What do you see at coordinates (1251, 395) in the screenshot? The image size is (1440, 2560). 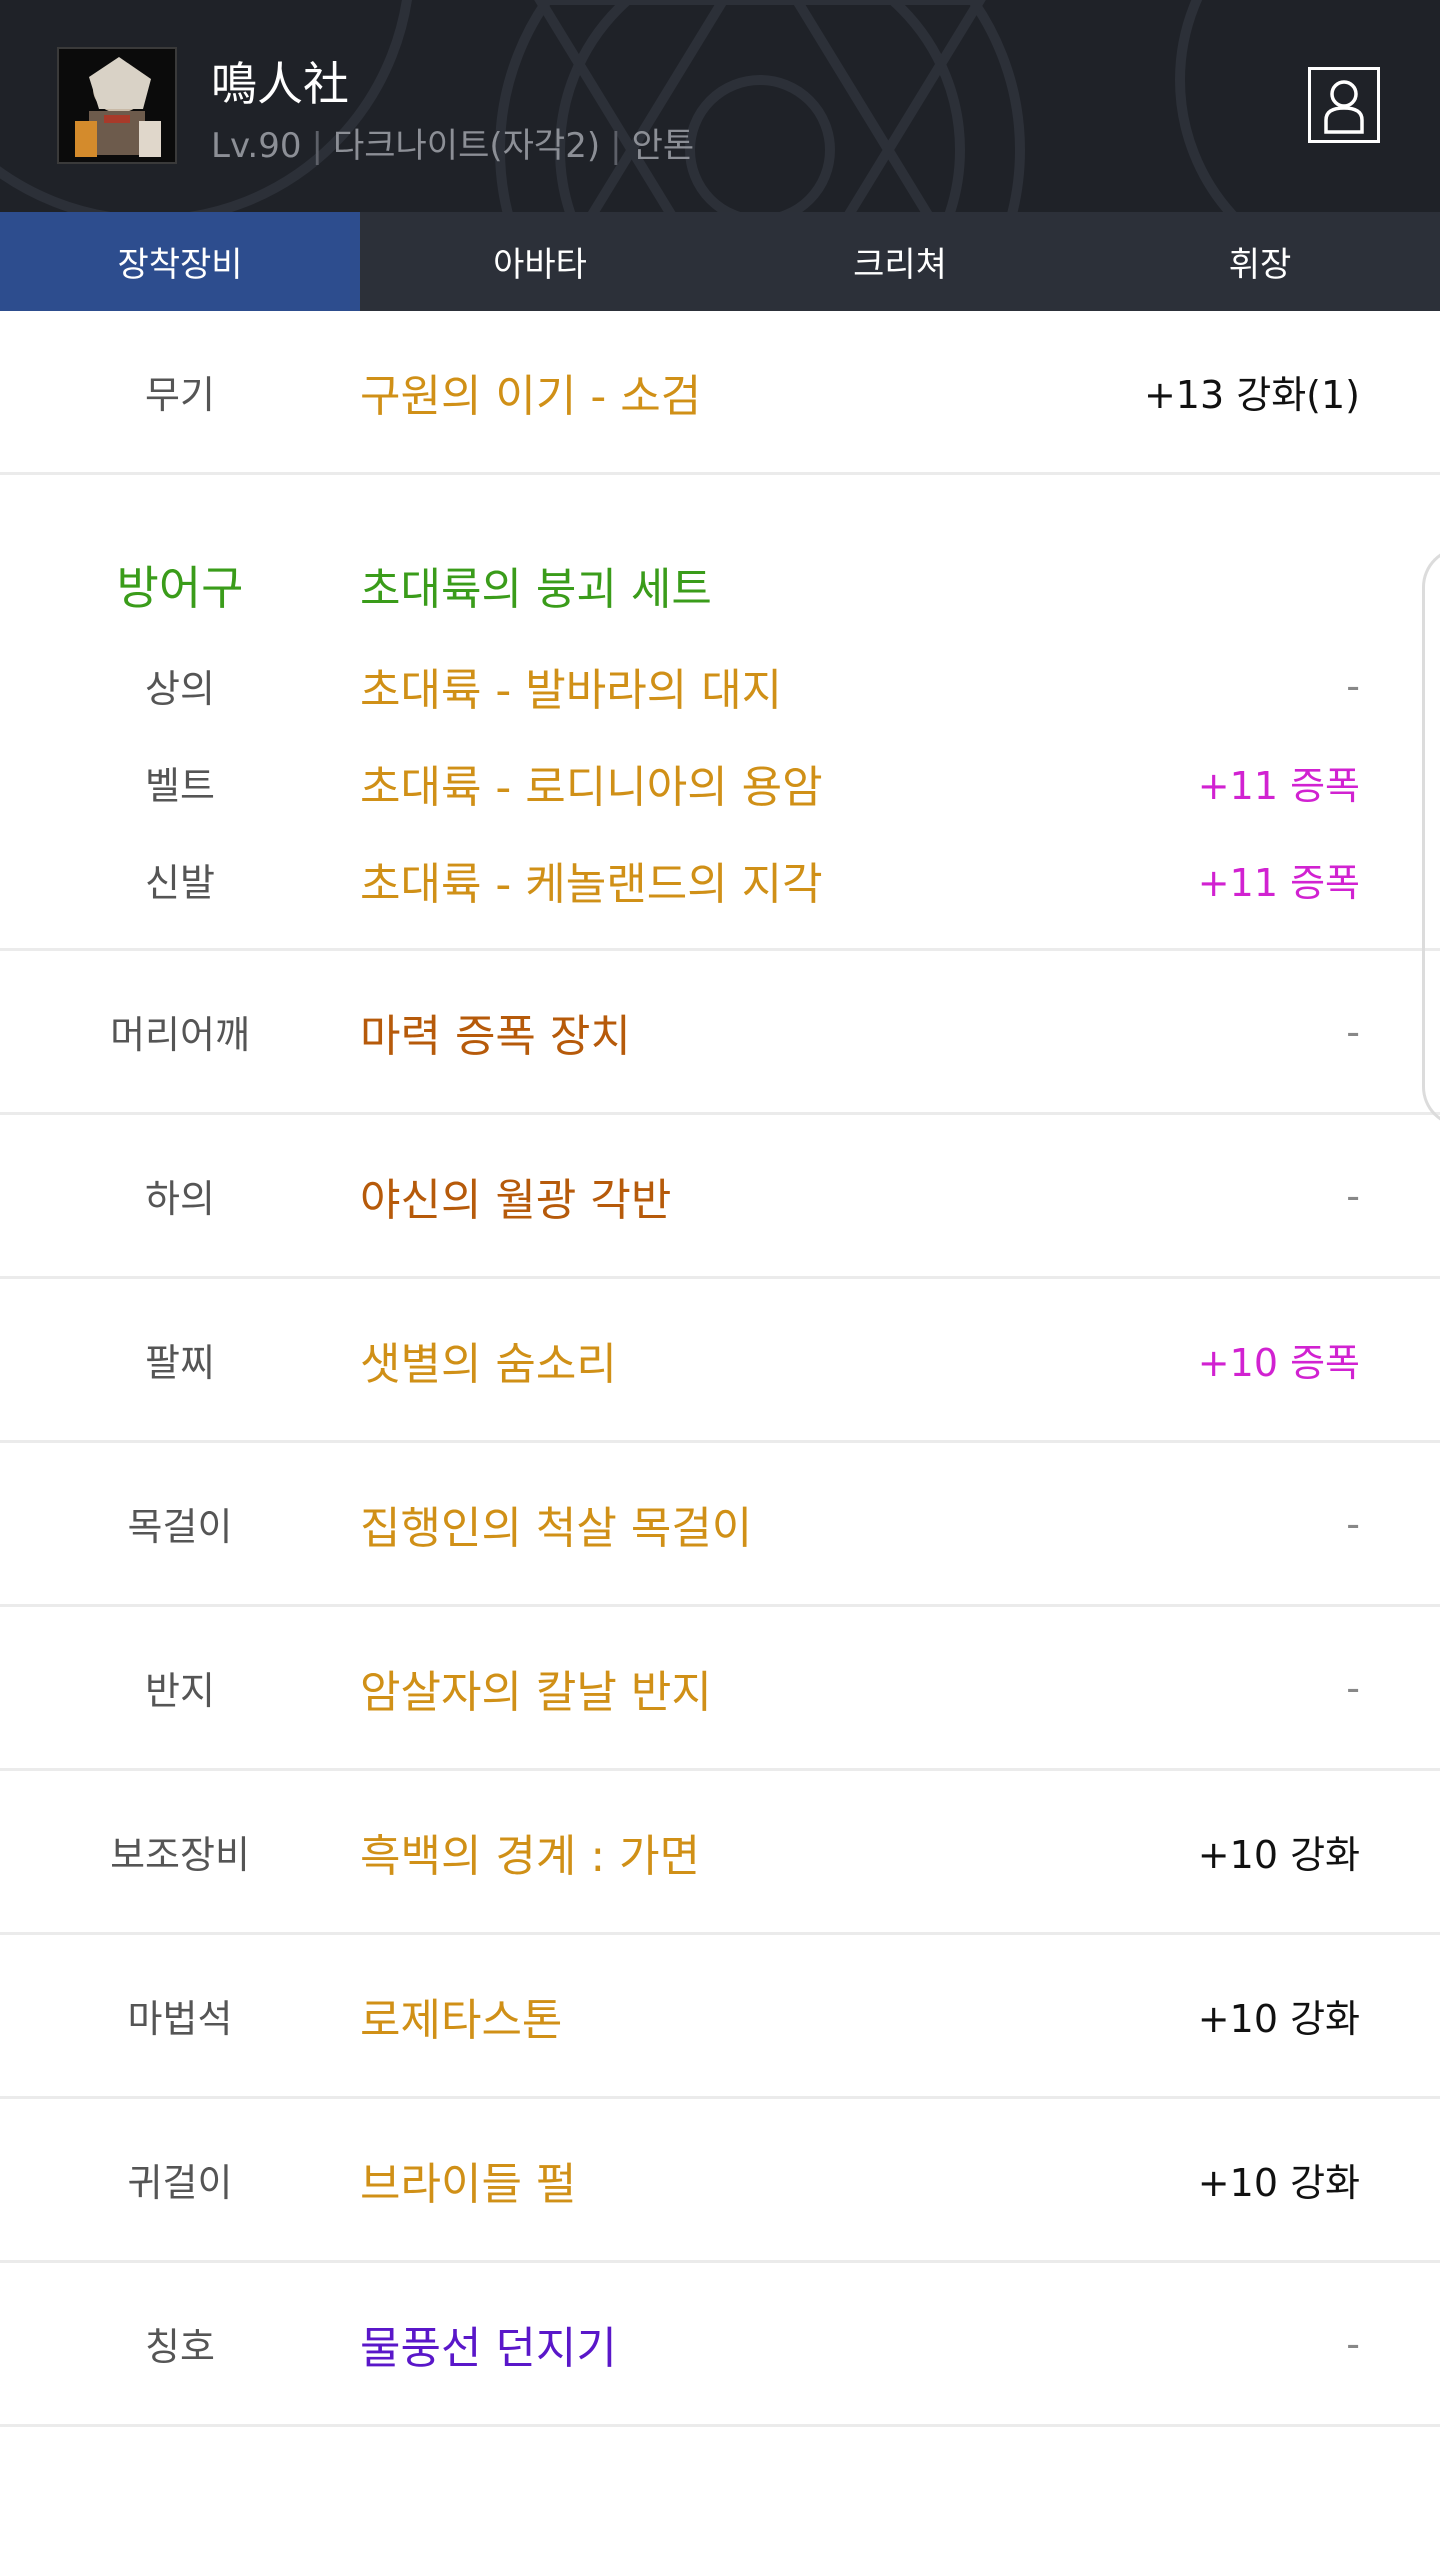 I see `enhance-value: +13 강화(1)` at bounding box center [1251, 395].